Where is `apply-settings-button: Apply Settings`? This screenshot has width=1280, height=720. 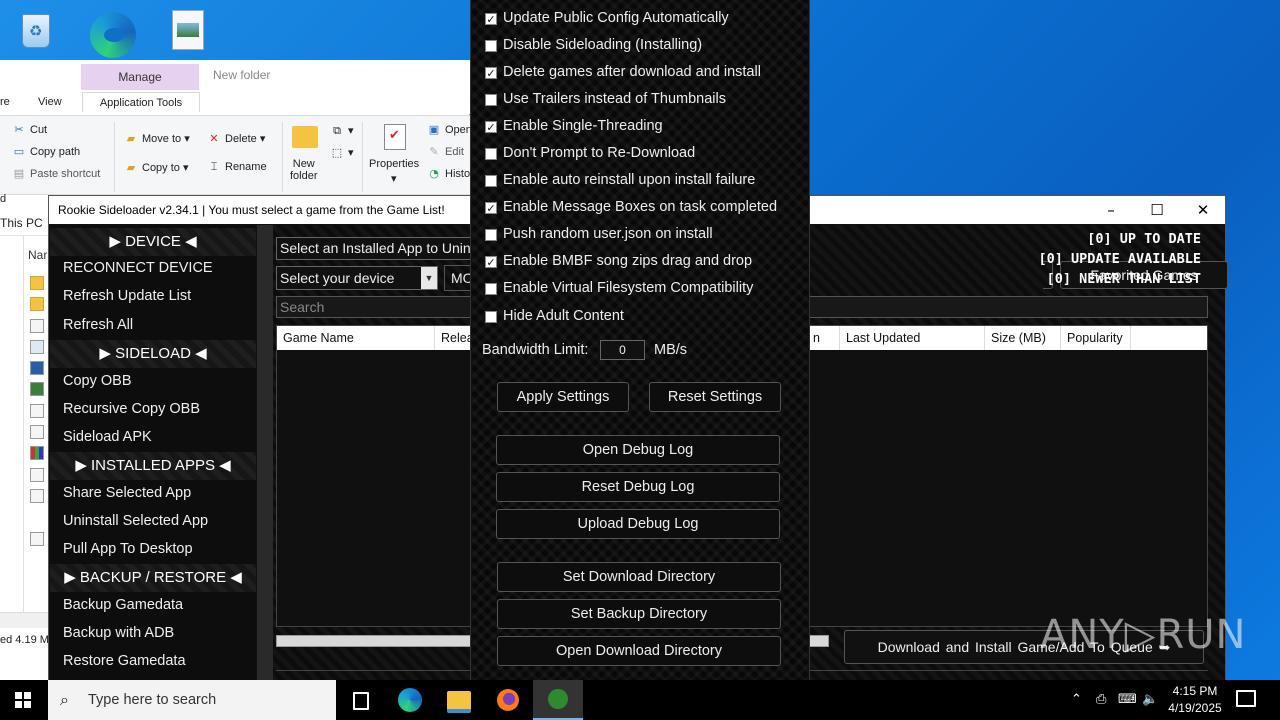
apply-settings-button: Apply Settings is located at coordinates (563, 397).